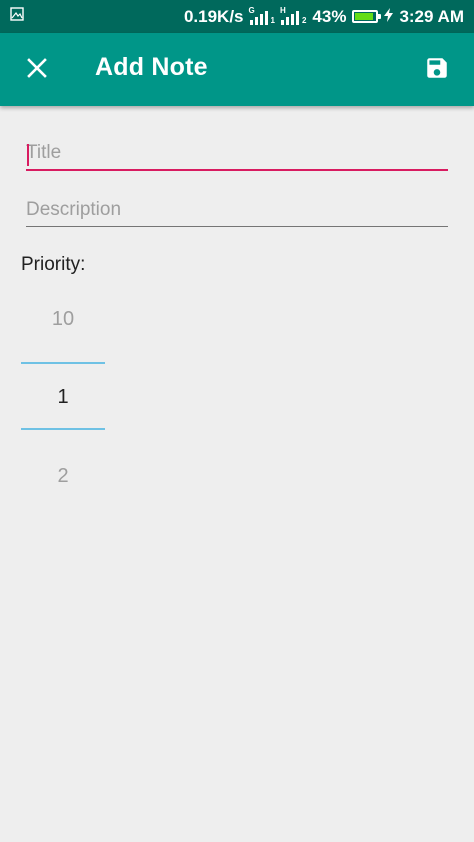 This screenshot has width=474, height=842. I want to click on title-field, so click(237, 156).